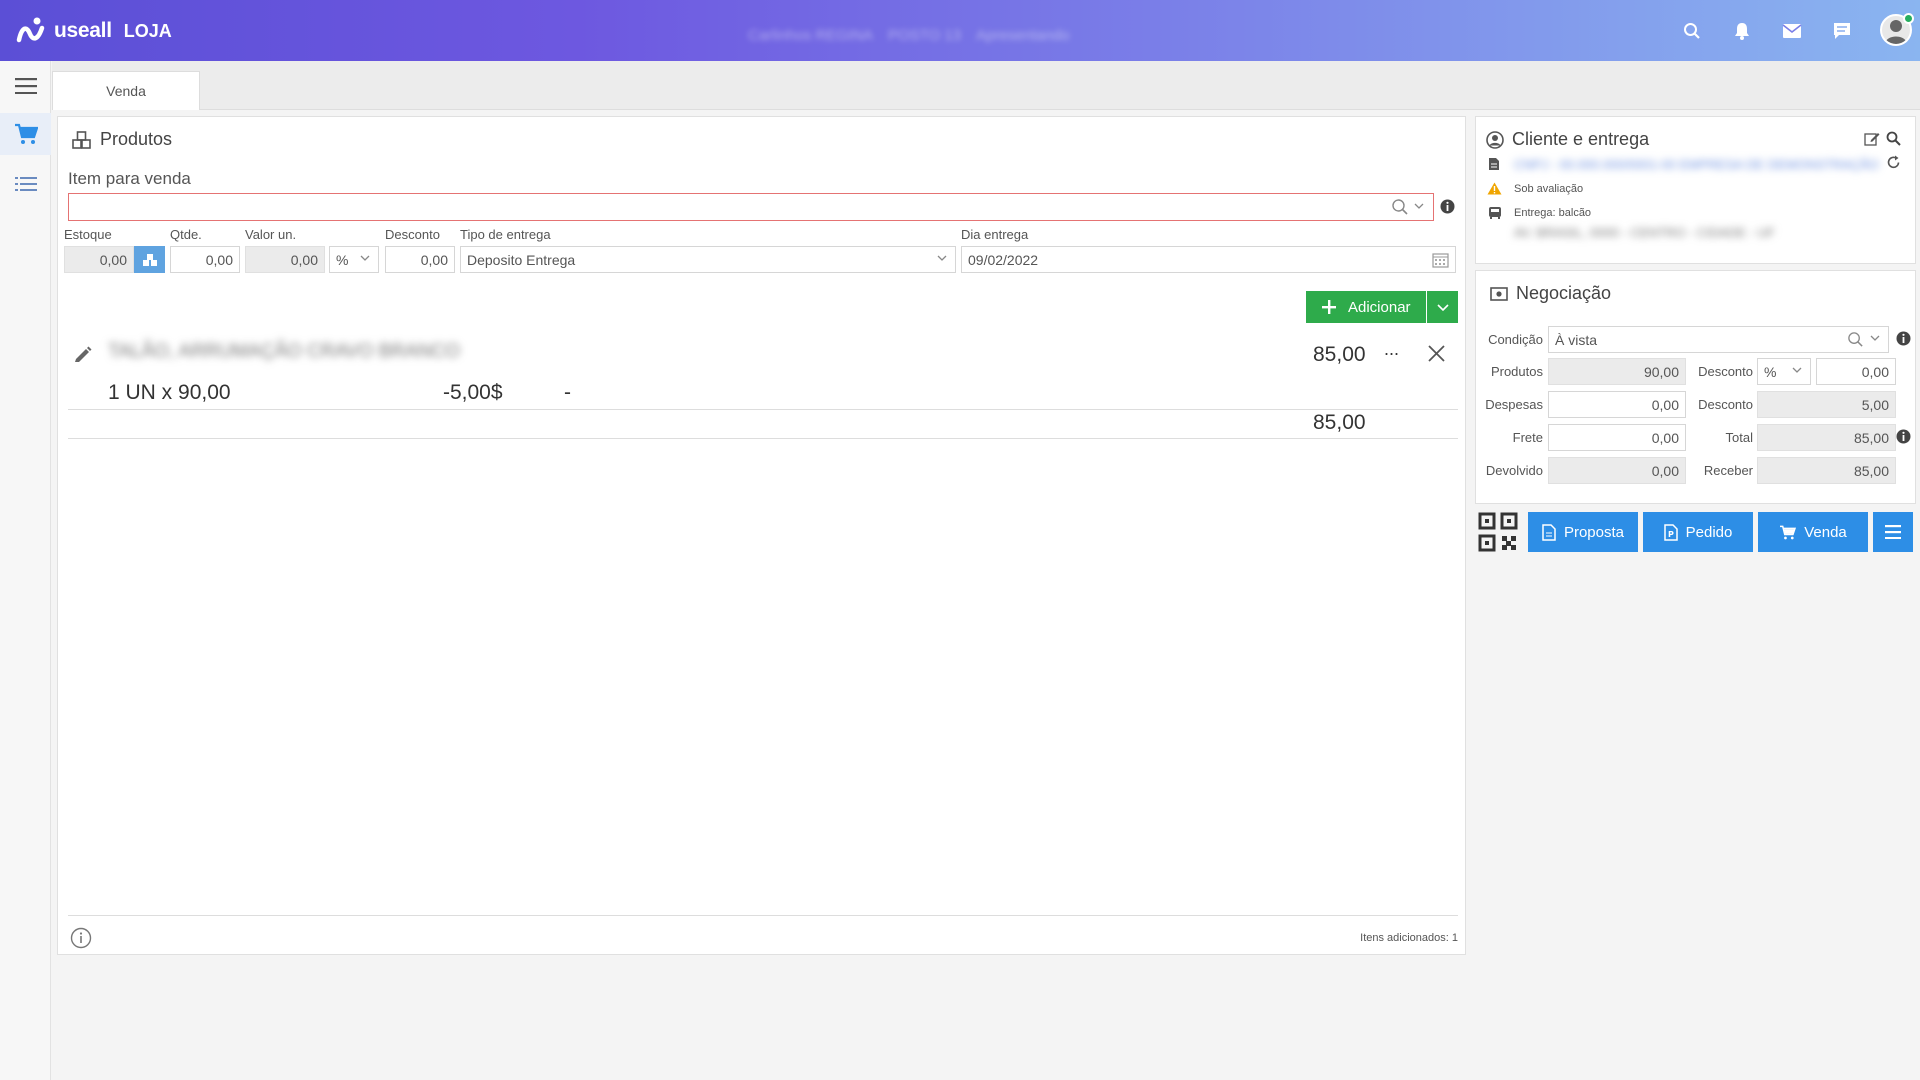 Image resolution: width=1920 pixels, height=1080 pixels. What do you see at coordinates (1725, 371) in the screenshot?
I see `desconto-type-label: Desconto` at bounding box center [1725, 371].